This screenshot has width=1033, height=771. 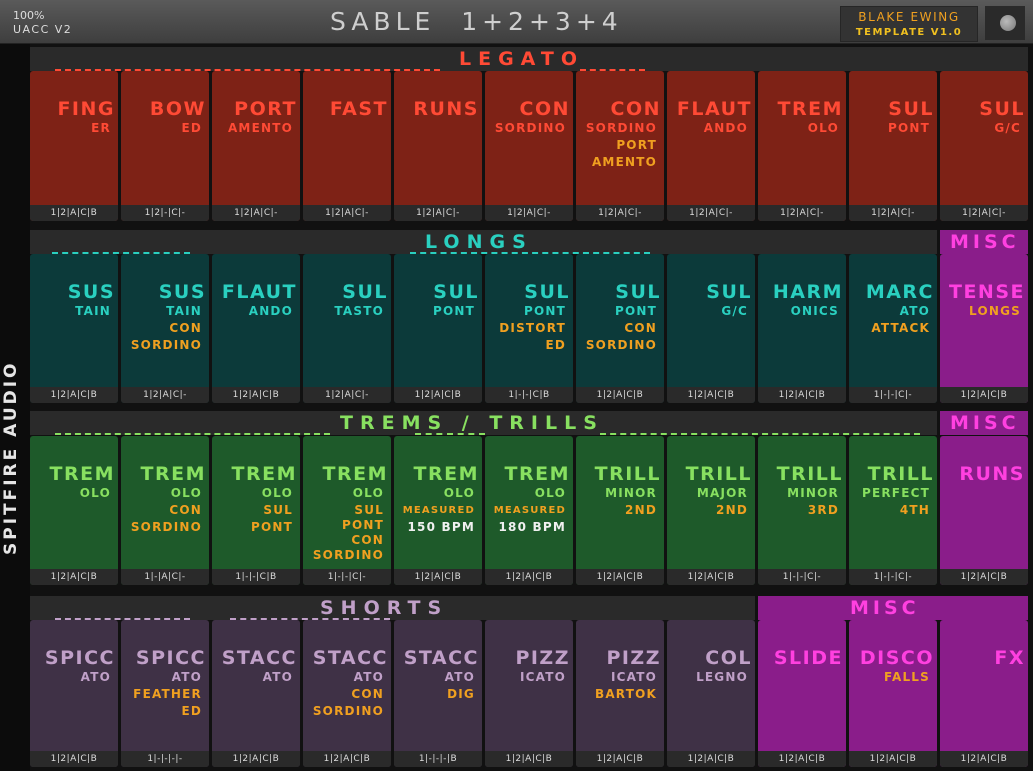 What do you see at coordinates (986, 292) in the screenshot?
I see `tile-title: TENSE` at bounding box center [986, 292].